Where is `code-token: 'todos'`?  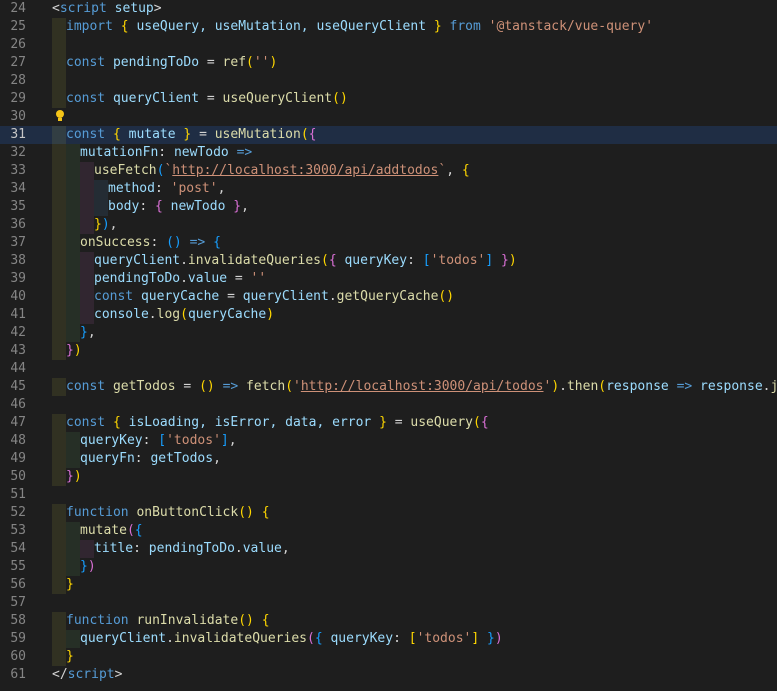
code-token: 'todos' is located at coordinates (193, 440).